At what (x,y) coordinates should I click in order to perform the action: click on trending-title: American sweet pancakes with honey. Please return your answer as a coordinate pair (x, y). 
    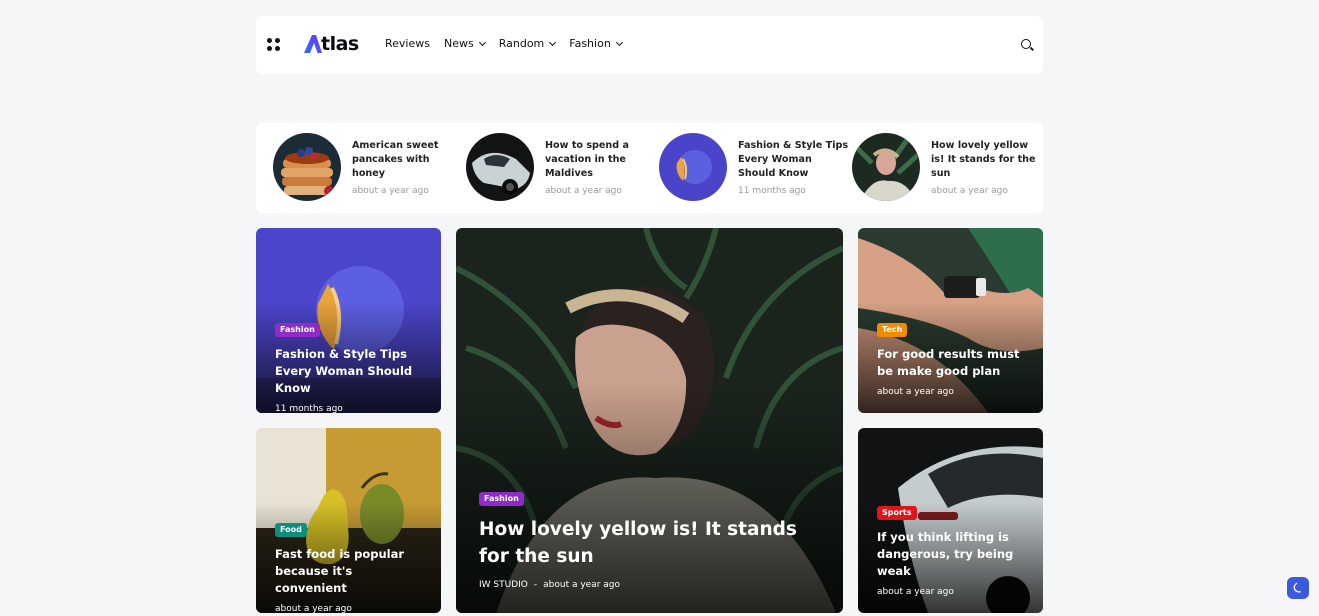
    Looking at the image, I should click on (395, 159).